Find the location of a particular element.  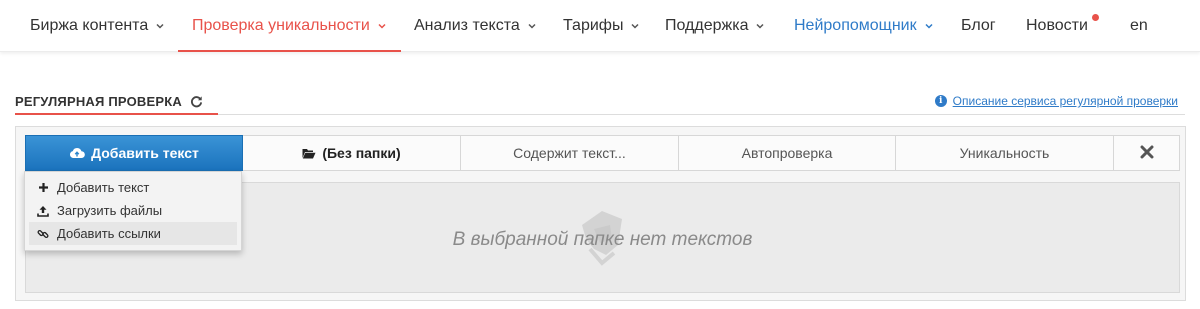

dropdown-item-add-links: Добавить ссылки is located at coordinates (133, 233).